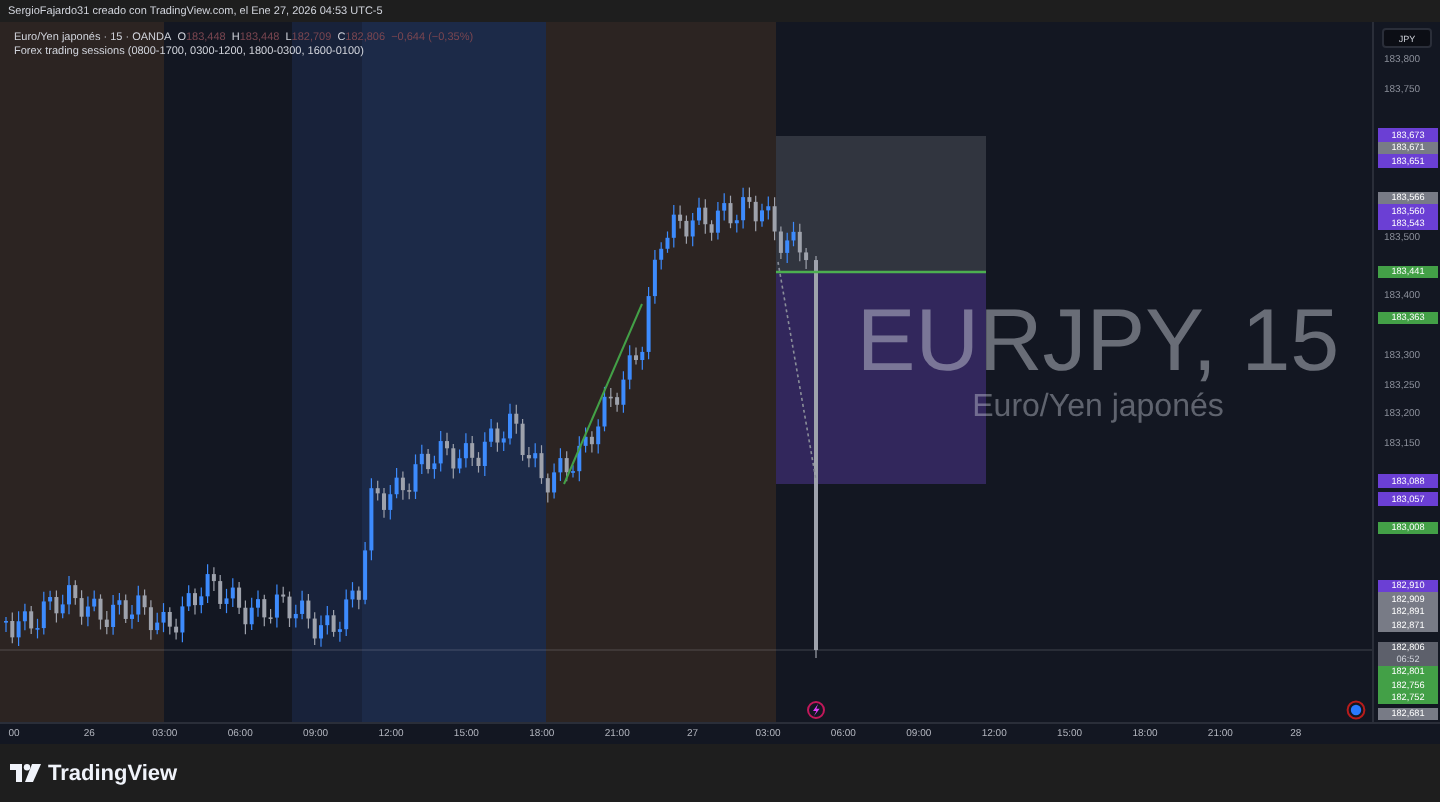 The image size is (1440, 802). Describe the element at coordinates (1356, 710) in the screenshot. I see `event-icon` at that location.